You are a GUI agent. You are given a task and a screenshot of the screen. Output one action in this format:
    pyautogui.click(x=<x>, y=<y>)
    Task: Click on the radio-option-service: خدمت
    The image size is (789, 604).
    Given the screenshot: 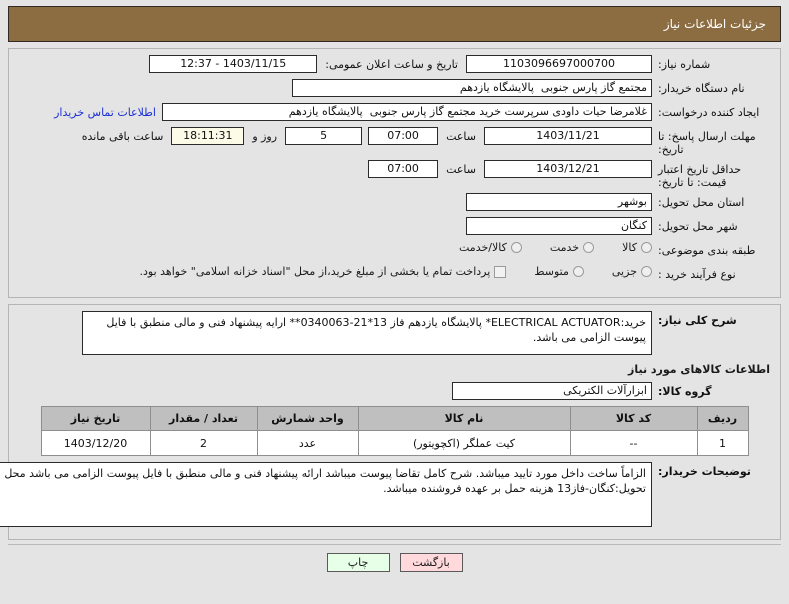 What is the action you would take?
    pyautogui.click(x=572, y=247)
    